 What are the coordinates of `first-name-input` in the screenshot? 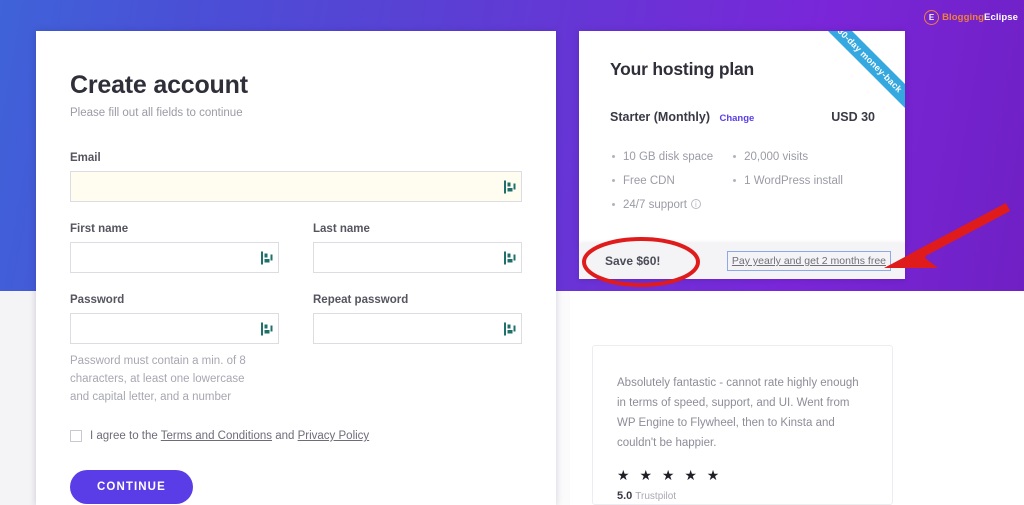 It's located at (174, 257).